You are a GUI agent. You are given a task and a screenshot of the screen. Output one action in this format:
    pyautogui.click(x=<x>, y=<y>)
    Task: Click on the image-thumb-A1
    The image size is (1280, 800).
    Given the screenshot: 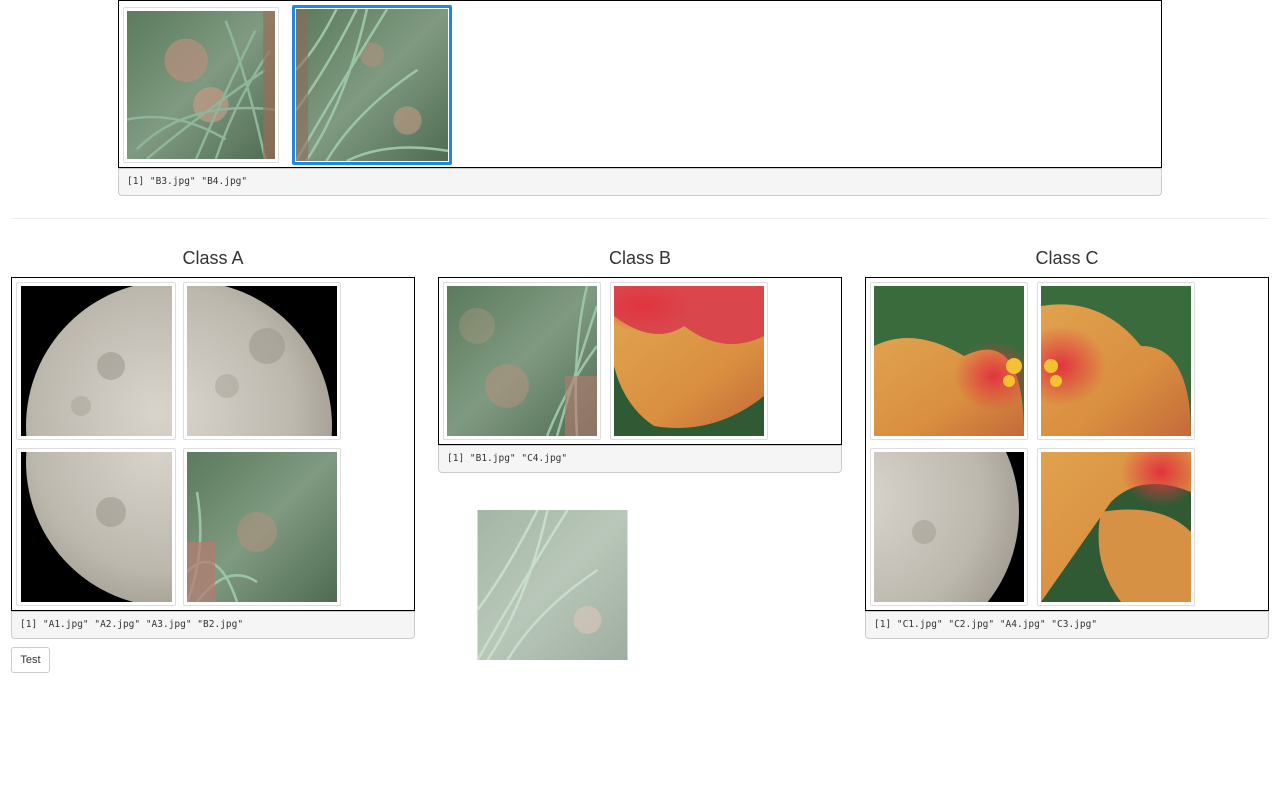 What is the action you would take?
    pyautogui.click(x=96, y=361)
    